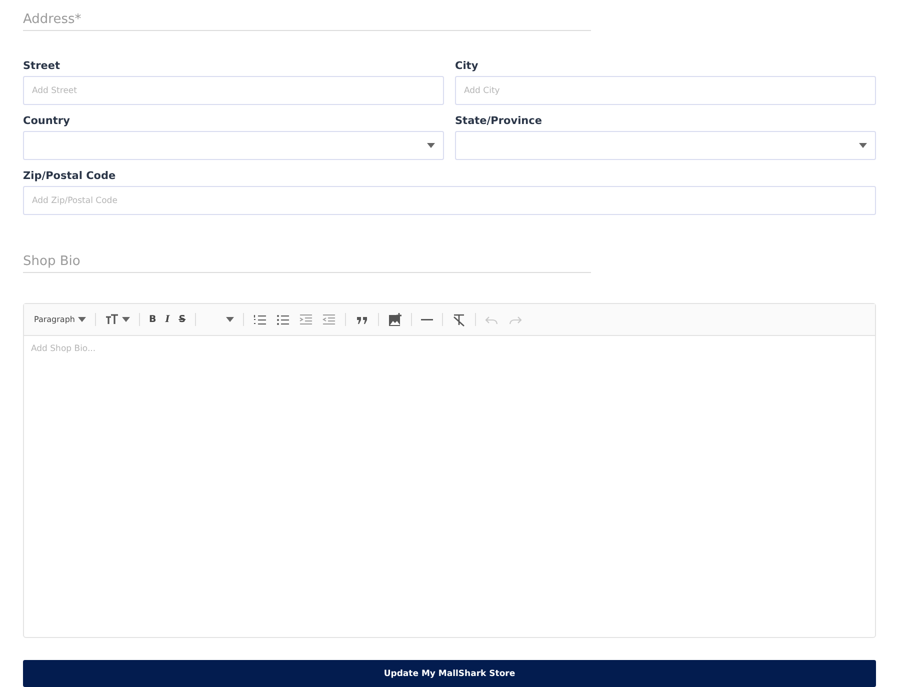 The width and height of the screenshot is (897, 687). I want to click on bold-button: B, so click(152, 320).